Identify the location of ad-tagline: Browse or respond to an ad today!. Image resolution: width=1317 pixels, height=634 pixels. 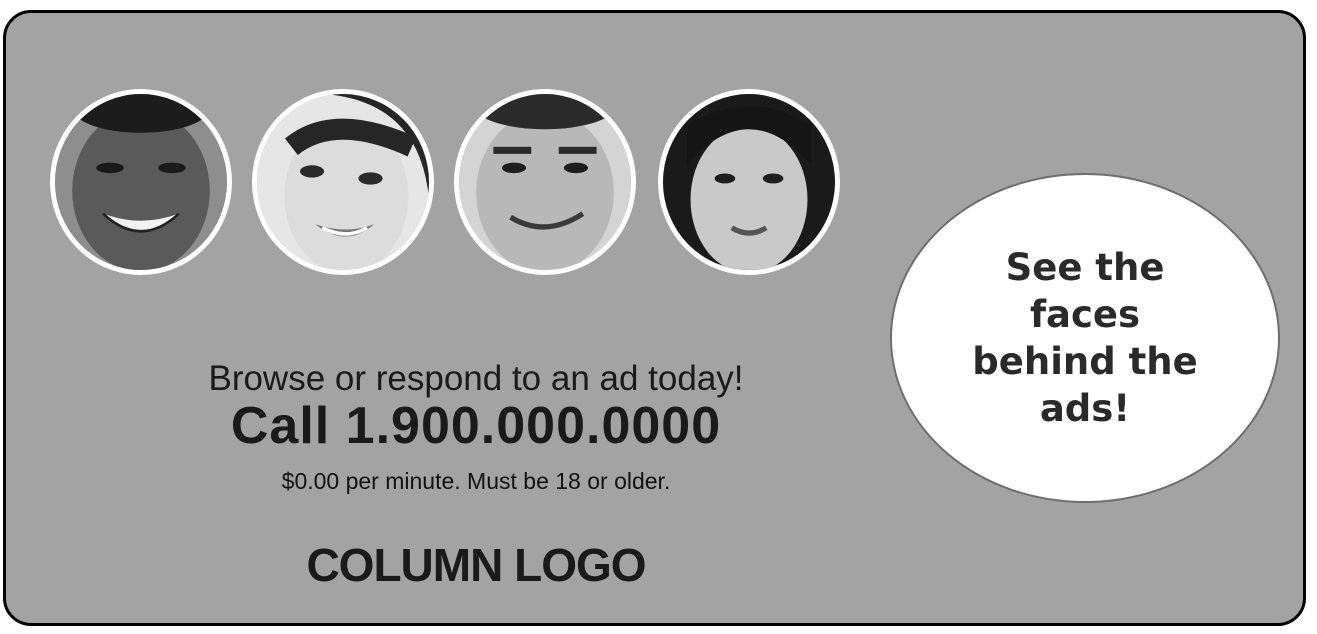
(476, 378).